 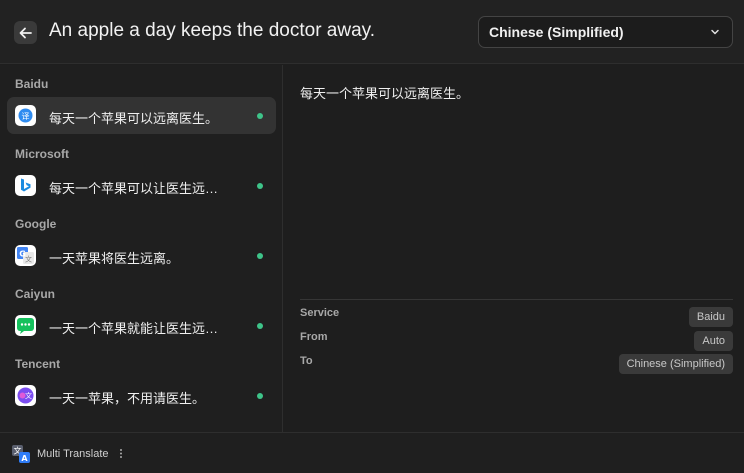 I want to click on service-translation: 一天一个苹果就能让医生远离你。, so click(x=139, y=328).